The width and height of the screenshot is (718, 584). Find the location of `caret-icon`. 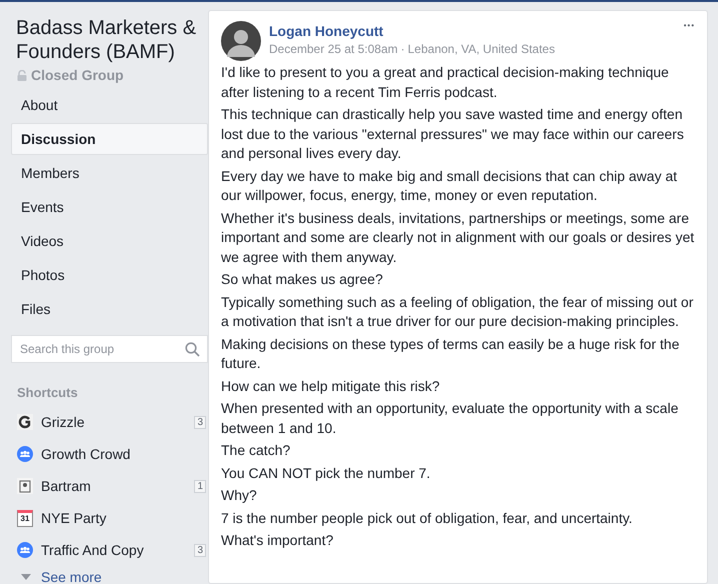

caret-icon is located at coordinates (26, 577).